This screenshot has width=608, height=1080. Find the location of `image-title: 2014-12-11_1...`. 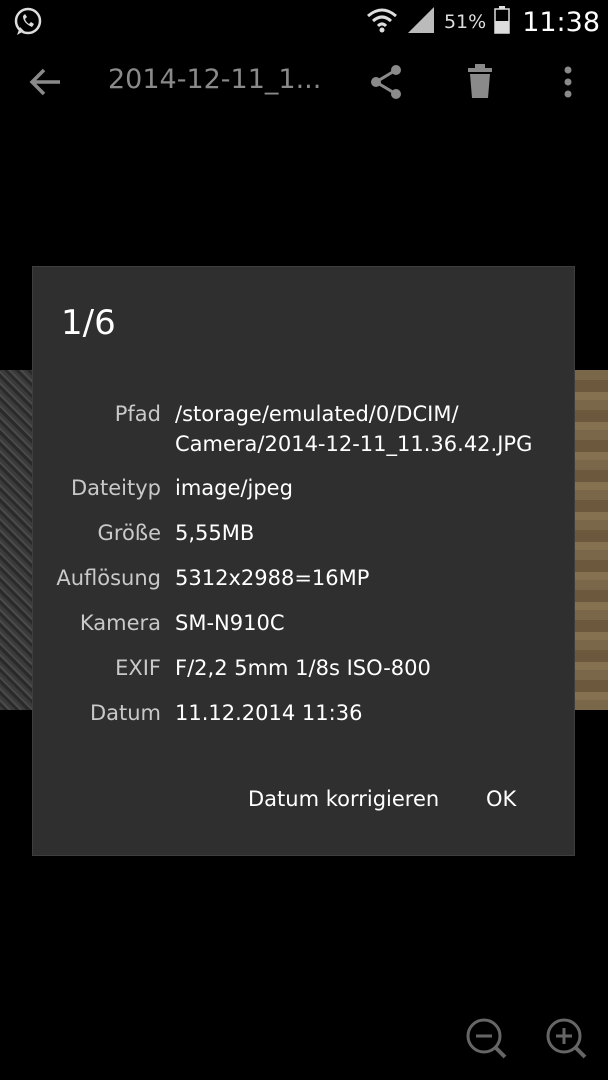

image-title: 2014-12-11_1... is located at coordinates (215, 79).